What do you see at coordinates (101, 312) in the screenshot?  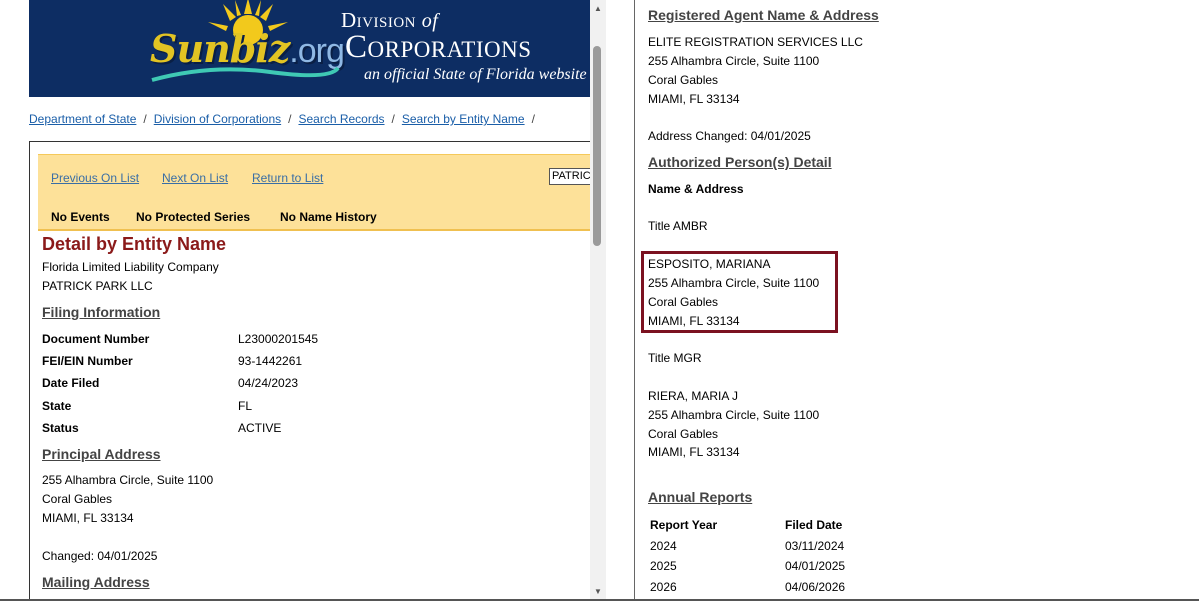 I see `filing-information-heading: Filing Information` at bounding box center [101, 312].